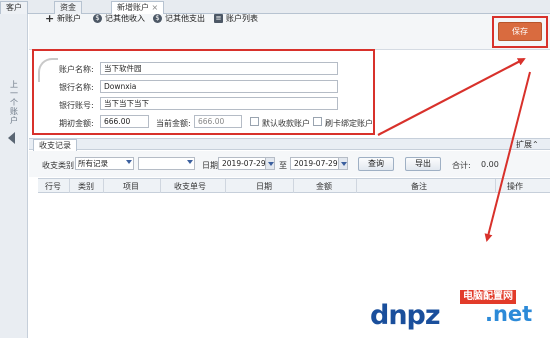 The height and width of the screenshot is (338, 550). Describe the element at coordinates (405, 315) in the screenshot. I see `watermark-brand: dnpz` at that location.